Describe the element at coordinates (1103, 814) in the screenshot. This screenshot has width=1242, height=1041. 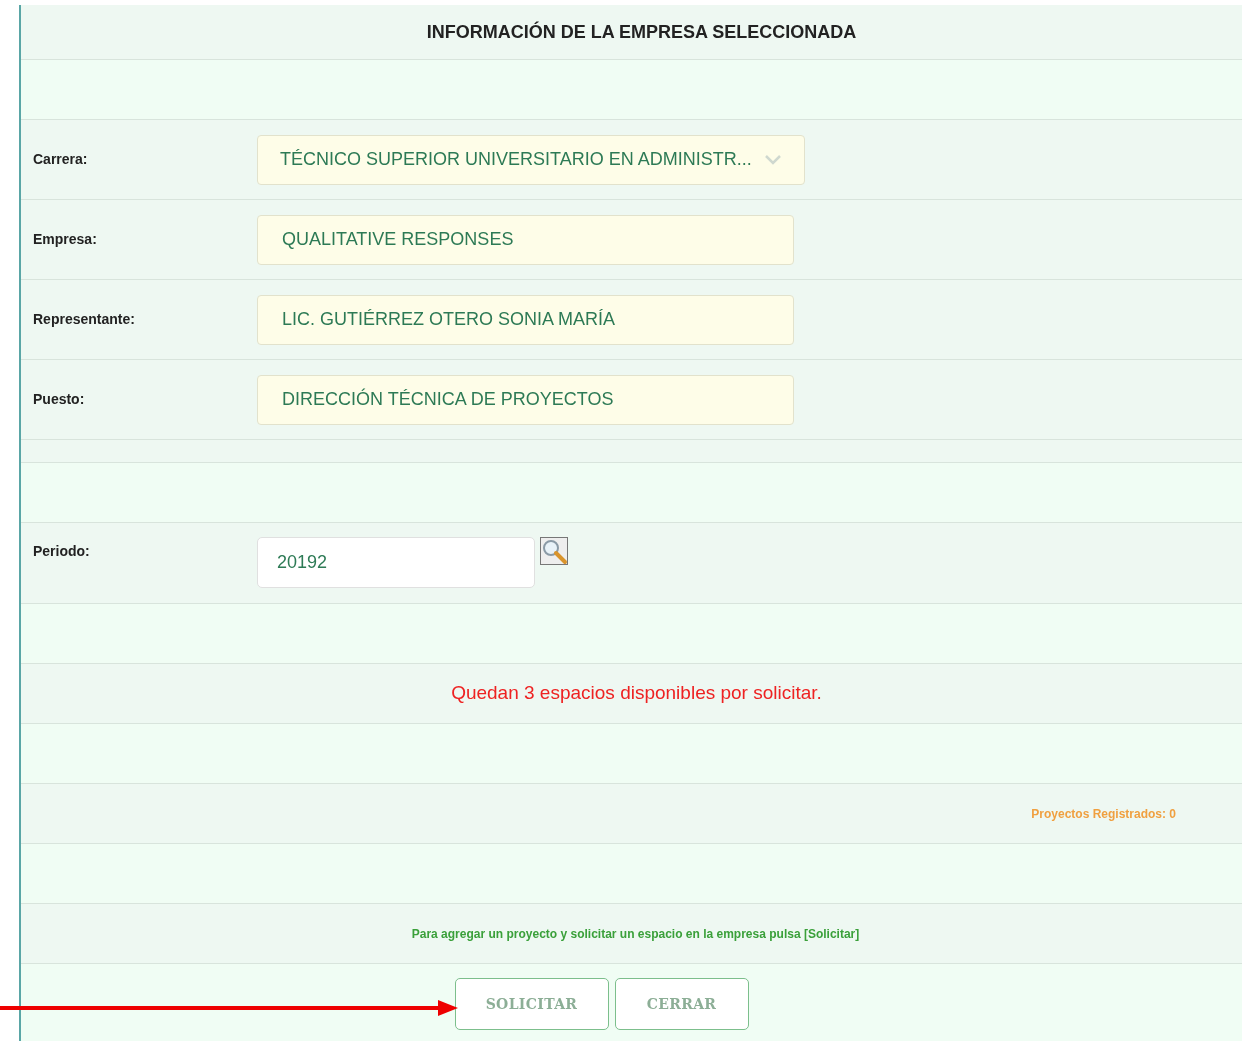
I see `registered-projects-count: Proyectos Registrados: 0` at that location.